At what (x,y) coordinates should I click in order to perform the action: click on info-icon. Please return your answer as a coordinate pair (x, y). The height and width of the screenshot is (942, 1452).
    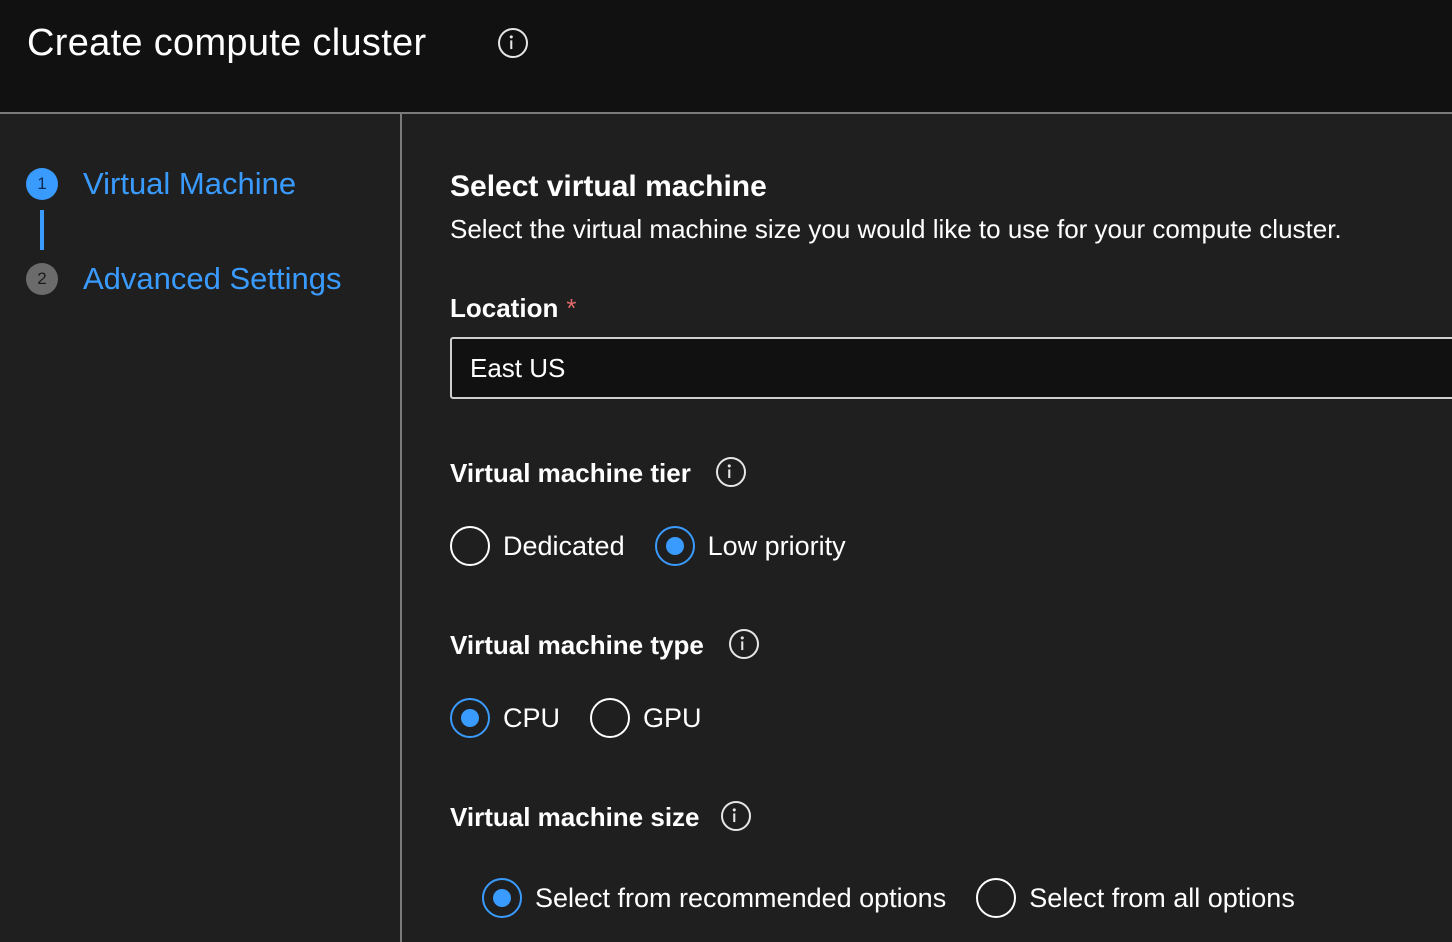
    Looking at the image, I should click on (513, 43).